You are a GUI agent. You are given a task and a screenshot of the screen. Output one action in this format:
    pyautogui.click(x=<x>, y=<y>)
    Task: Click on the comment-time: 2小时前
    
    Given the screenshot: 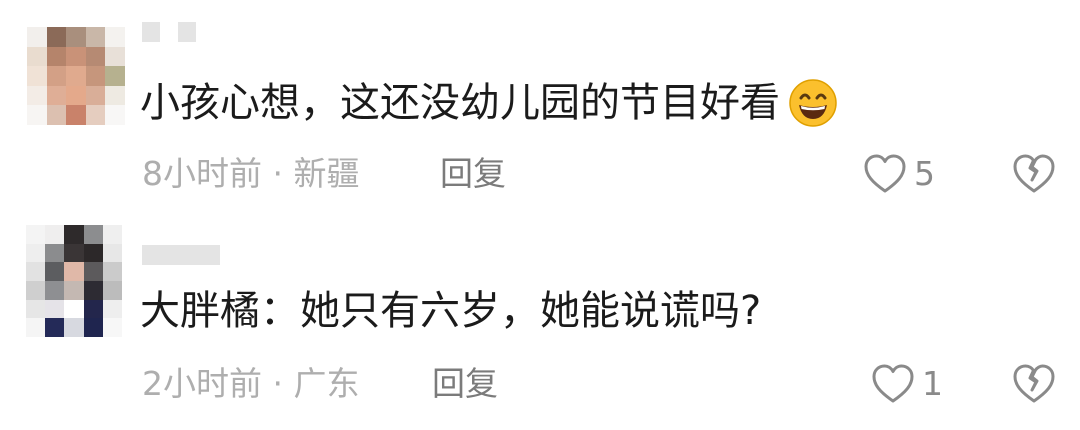 What is the action you would take?
    pyautogui.click(x=202, y=383)
    